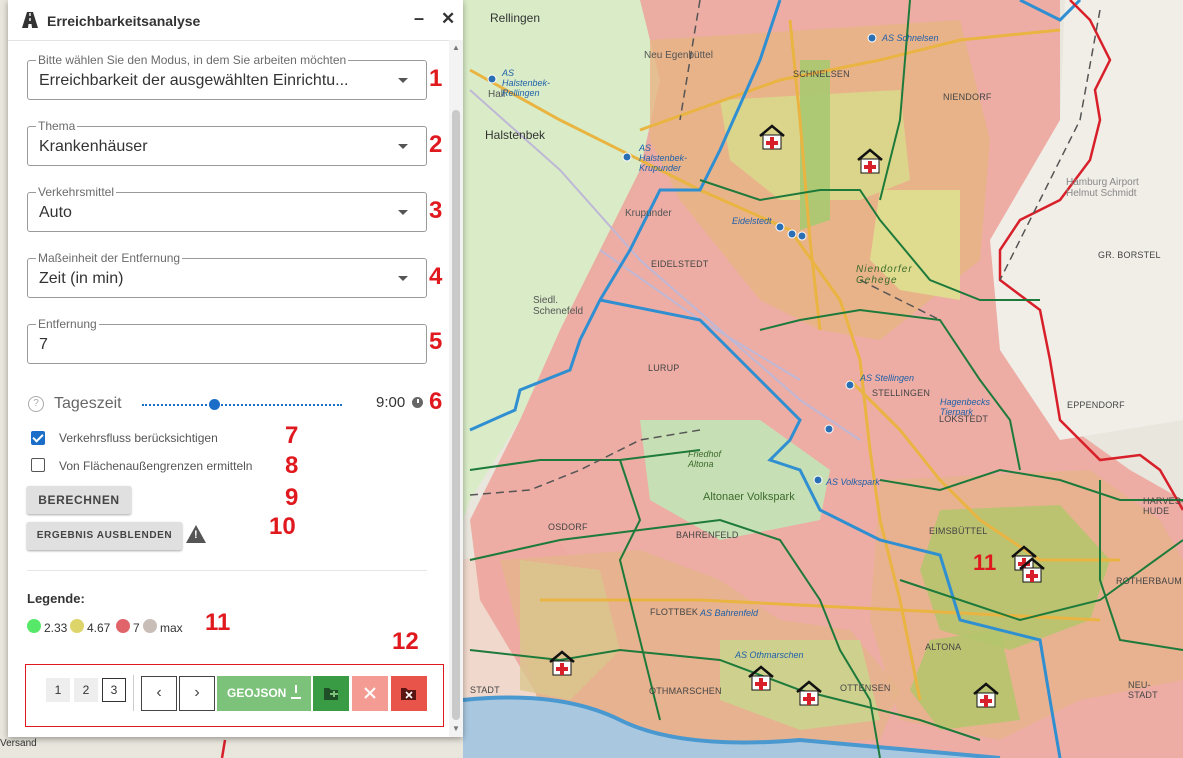 This screenshot has height=758, width=1183. Describe the element at coordinates (456, 47) in the screenshot. I see `scroll-up-icon: ▲` at that location.